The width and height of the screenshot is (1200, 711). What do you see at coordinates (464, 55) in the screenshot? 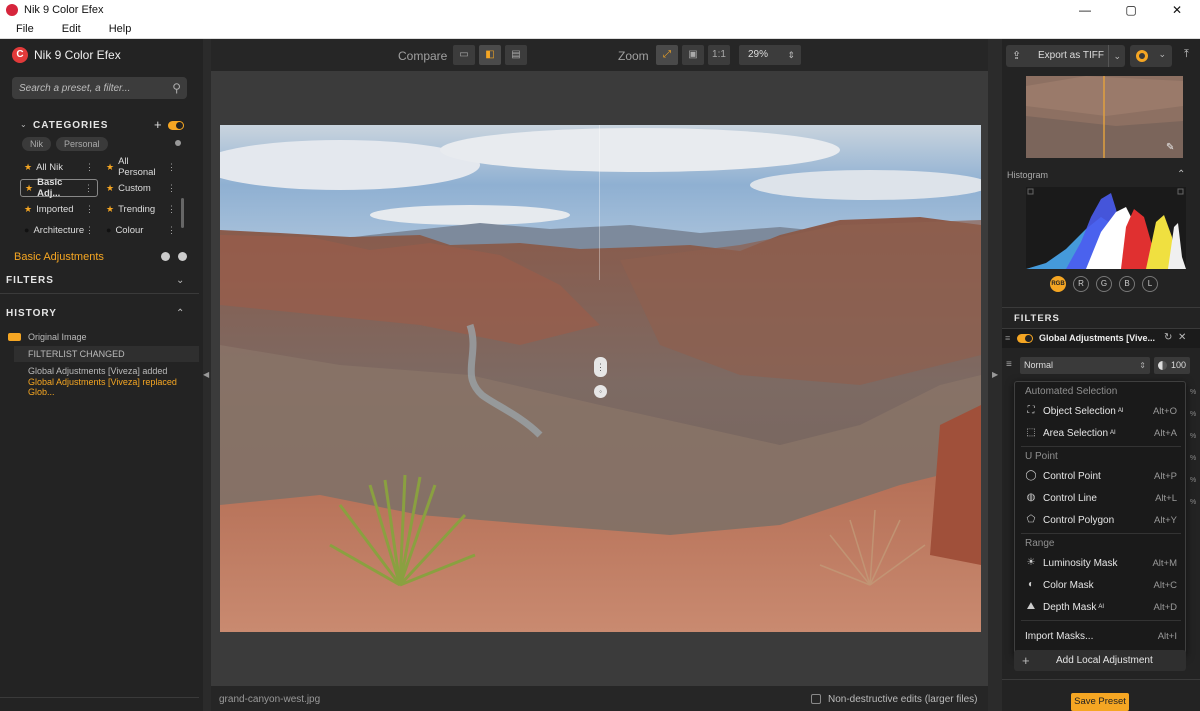
I see `compare-side-by-side-button: ▭` at bounding box center [464, 55].